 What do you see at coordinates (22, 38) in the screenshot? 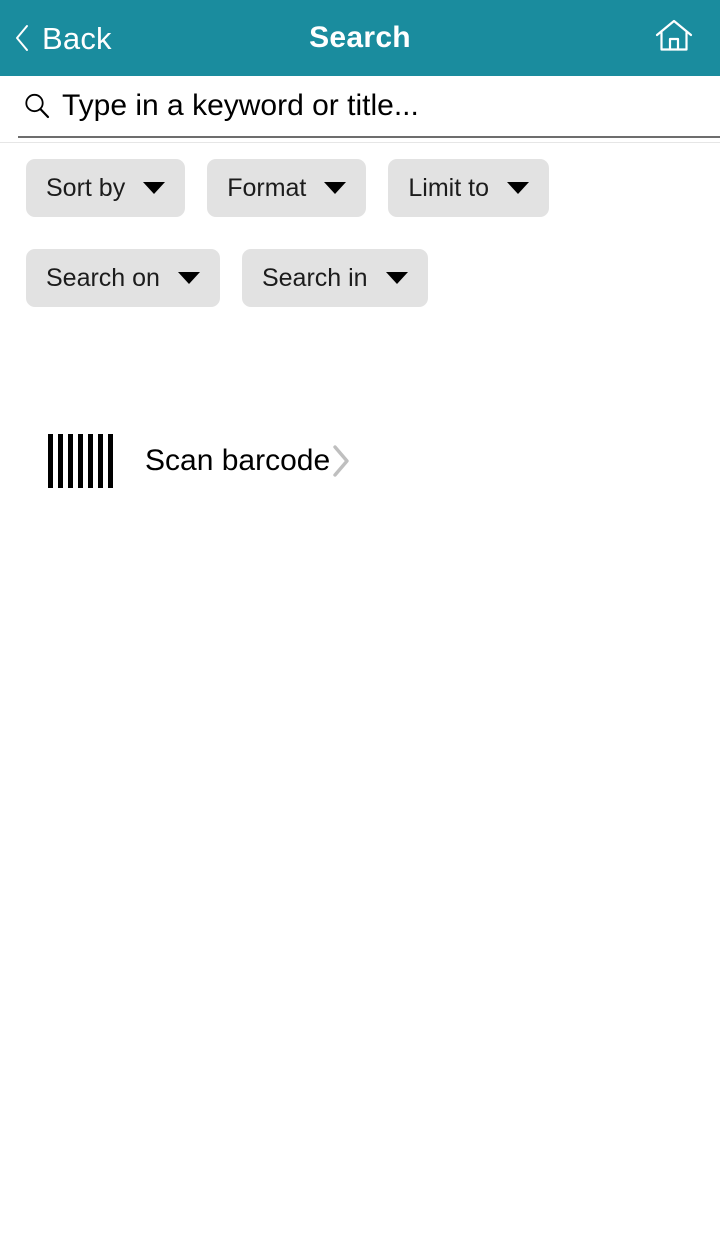
I see `chevron-left-icon` at bounding box center [22, 38].